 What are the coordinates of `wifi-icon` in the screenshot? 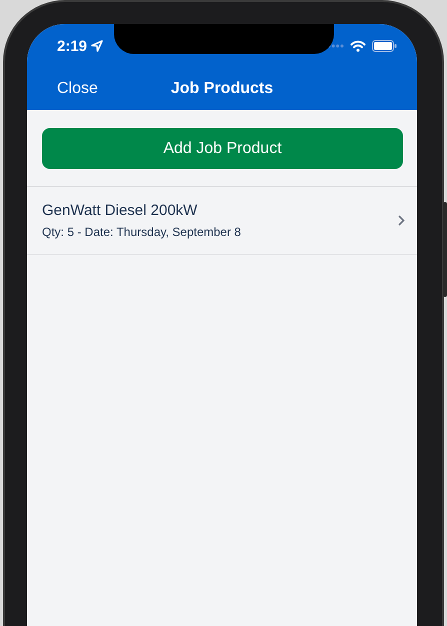 It's located at (358, 46).